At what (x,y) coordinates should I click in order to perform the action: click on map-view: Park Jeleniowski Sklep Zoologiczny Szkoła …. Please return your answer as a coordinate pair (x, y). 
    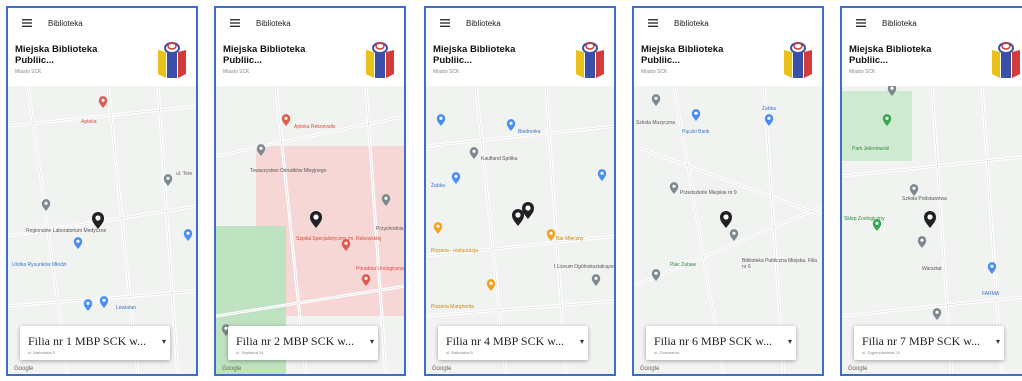
    Looking at the image, I should click on (932, 229).